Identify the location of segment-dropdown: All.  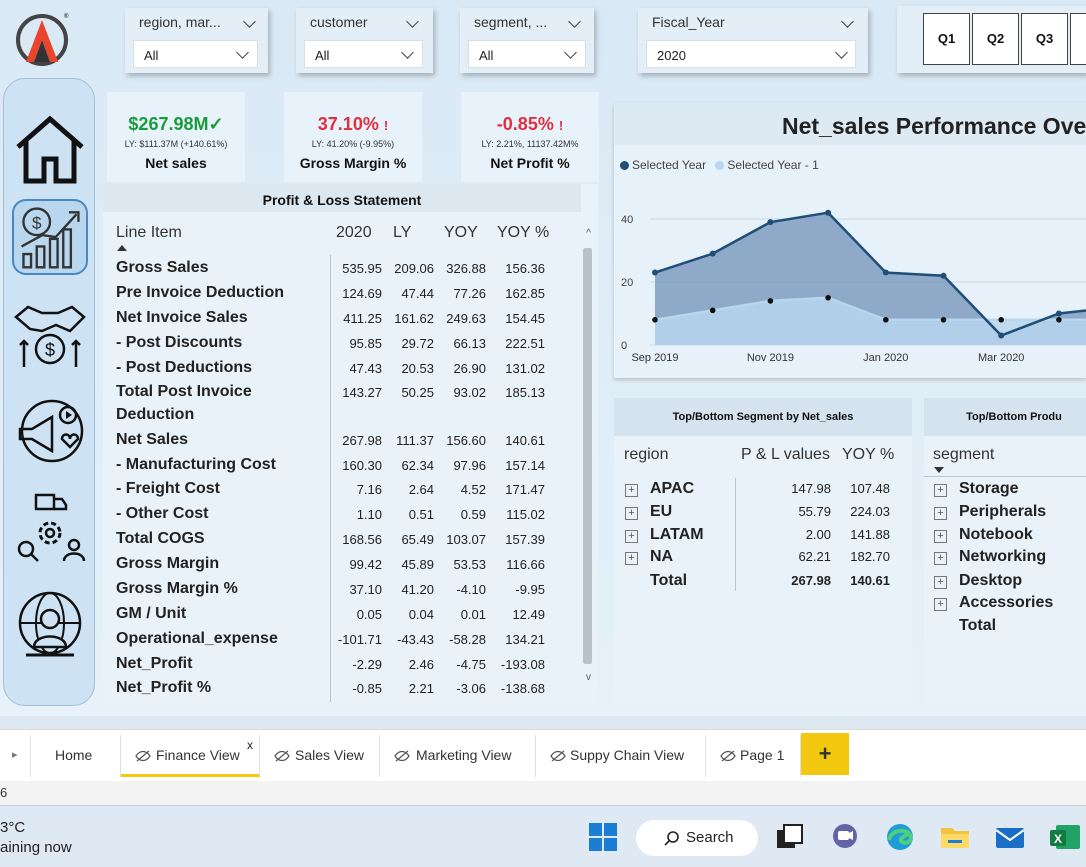
(527, 54).